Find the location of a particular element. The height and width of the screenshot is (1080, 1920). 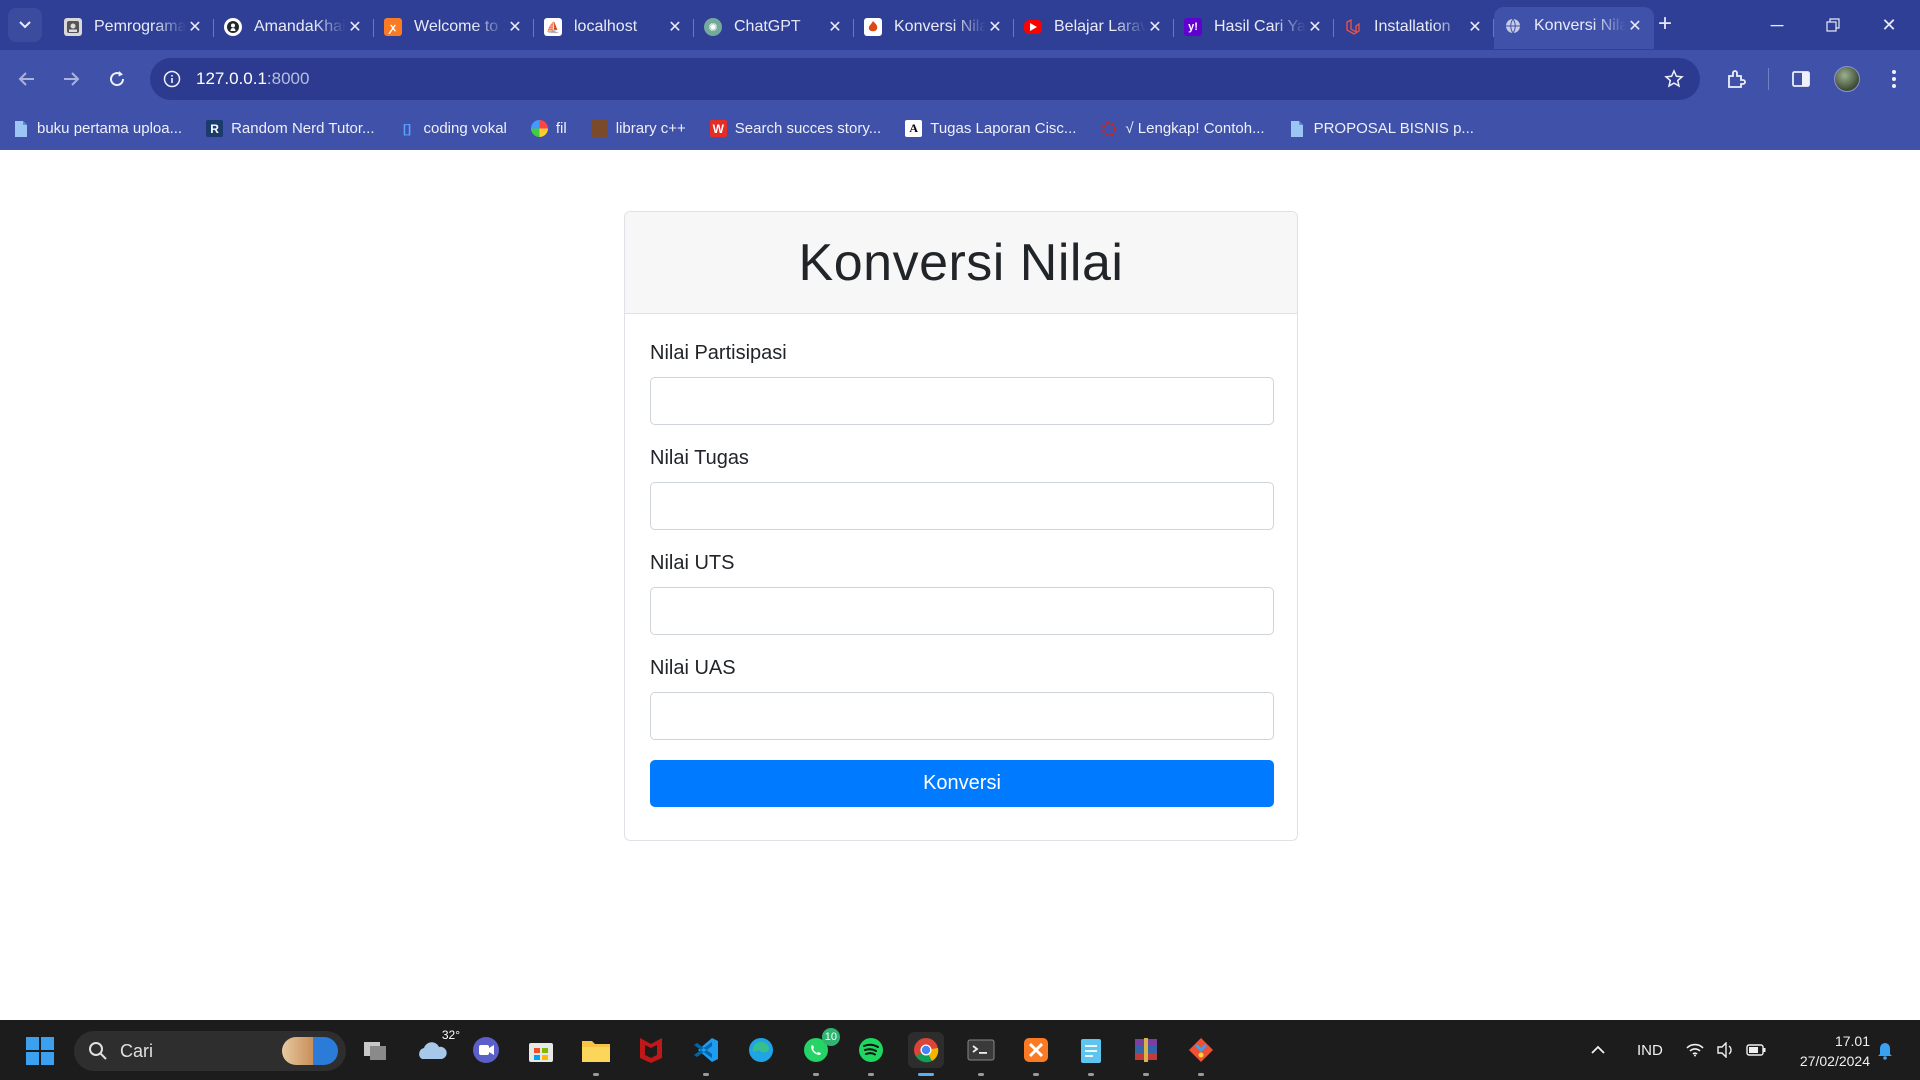

extensions-icon is located at coordinates (1736, 79).